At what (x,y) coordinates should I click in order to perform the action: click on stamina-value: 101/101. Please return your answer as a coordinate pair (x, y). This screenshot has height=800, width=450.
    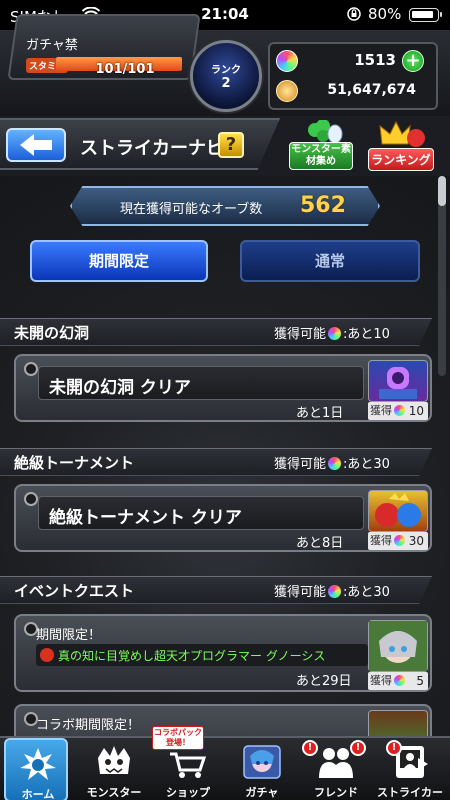
    Looking at the image, I should click on (125, 69).